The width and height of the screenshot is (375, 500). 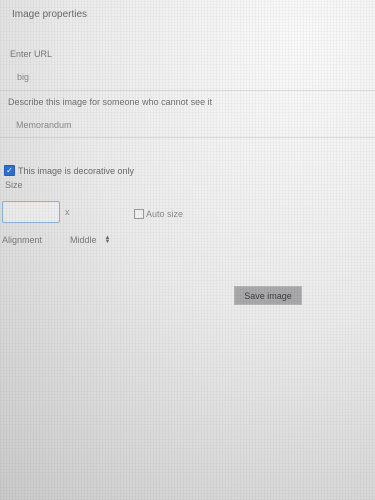 What do you see at coordinates (83, 240) in the screenshot?
I see `alignment-selected-value: Middle` at bounding box center [83, 240].